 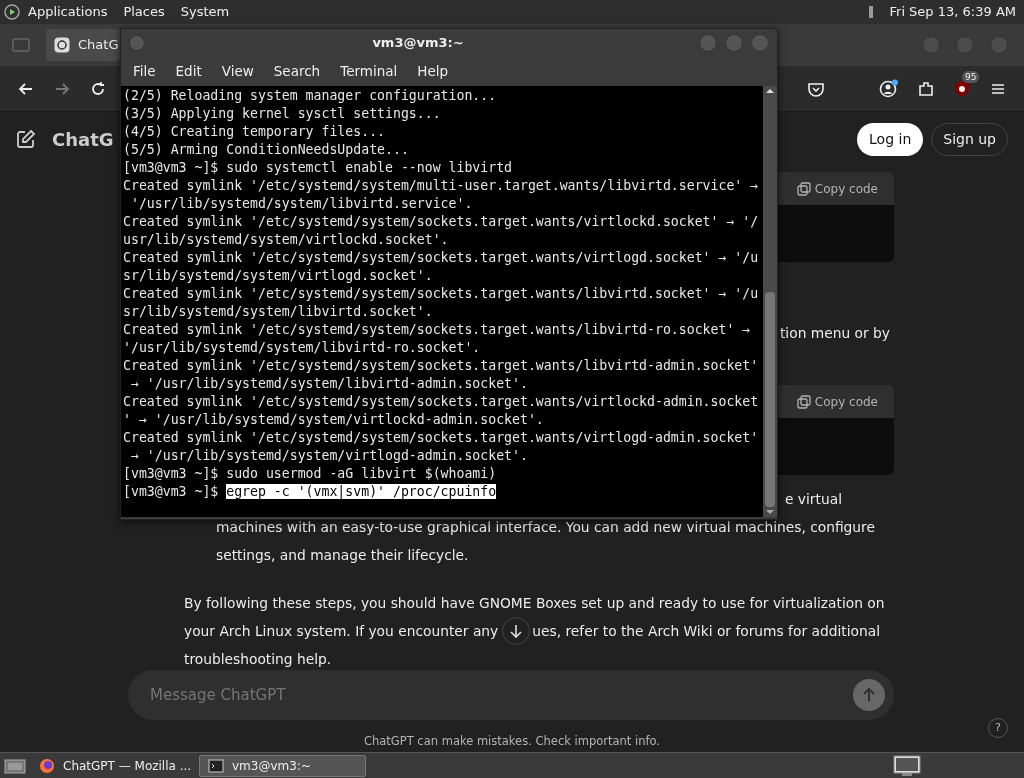 What do you see at coordinates (889, 88) in the screenshot?
I see `account-icon` at bounding box center [889, 88].